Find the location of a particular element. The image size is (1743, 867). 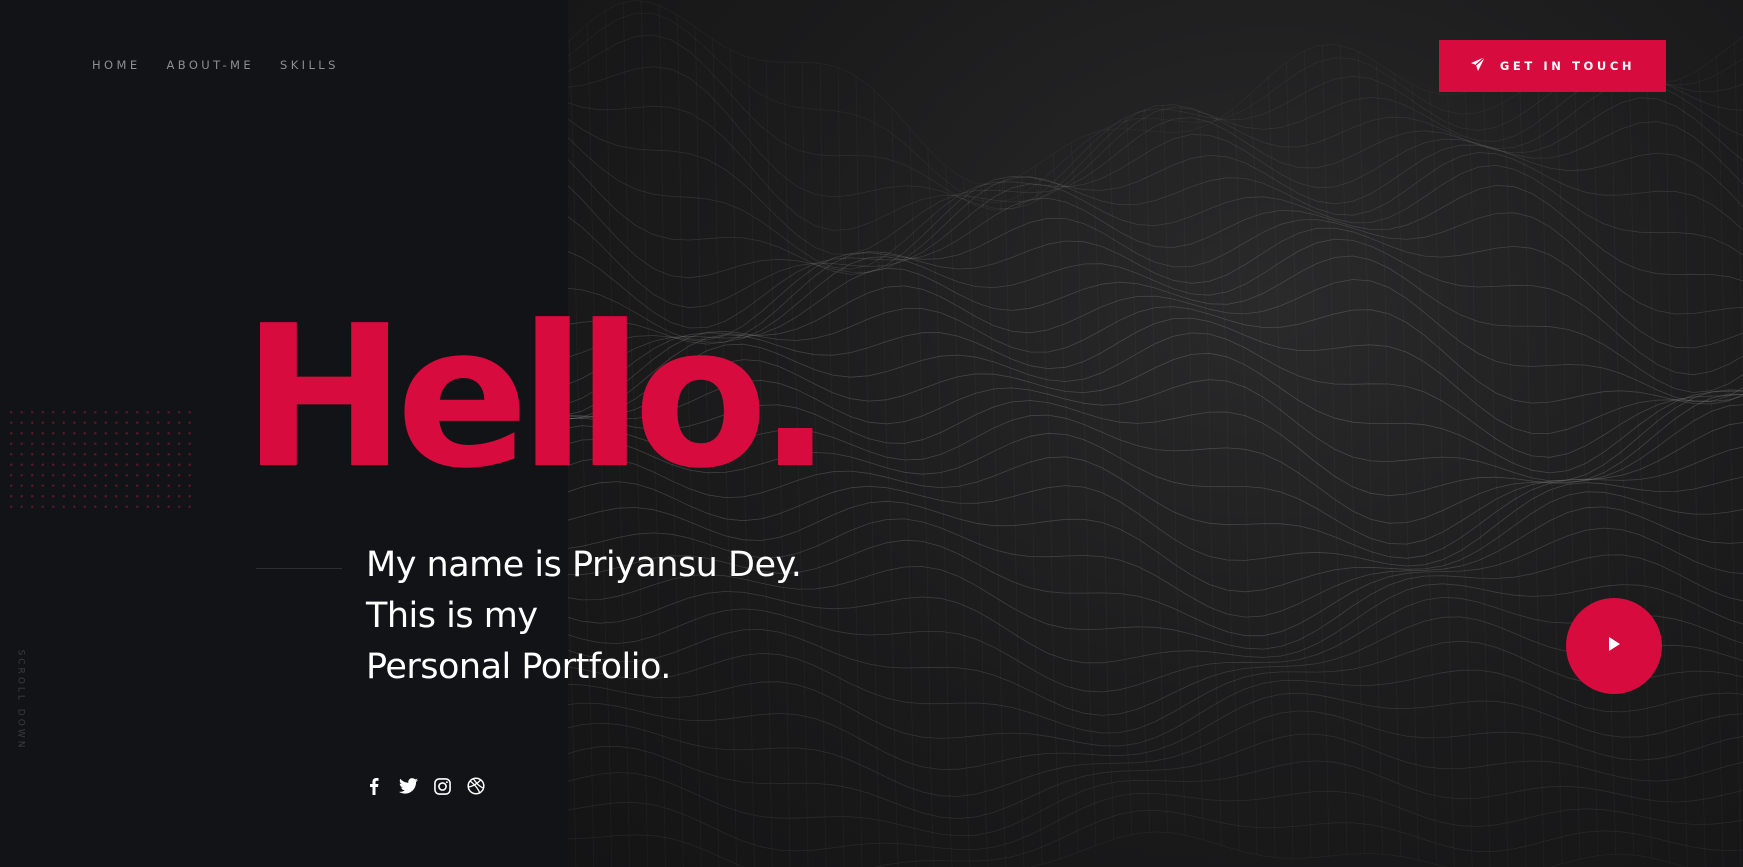

intro-line: This is my is located at coordinates (452, 616).